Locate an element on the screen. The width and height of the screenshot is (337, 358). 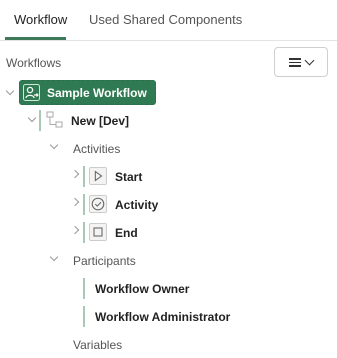
active-tab-indicator is located at coordinates (35, 38).